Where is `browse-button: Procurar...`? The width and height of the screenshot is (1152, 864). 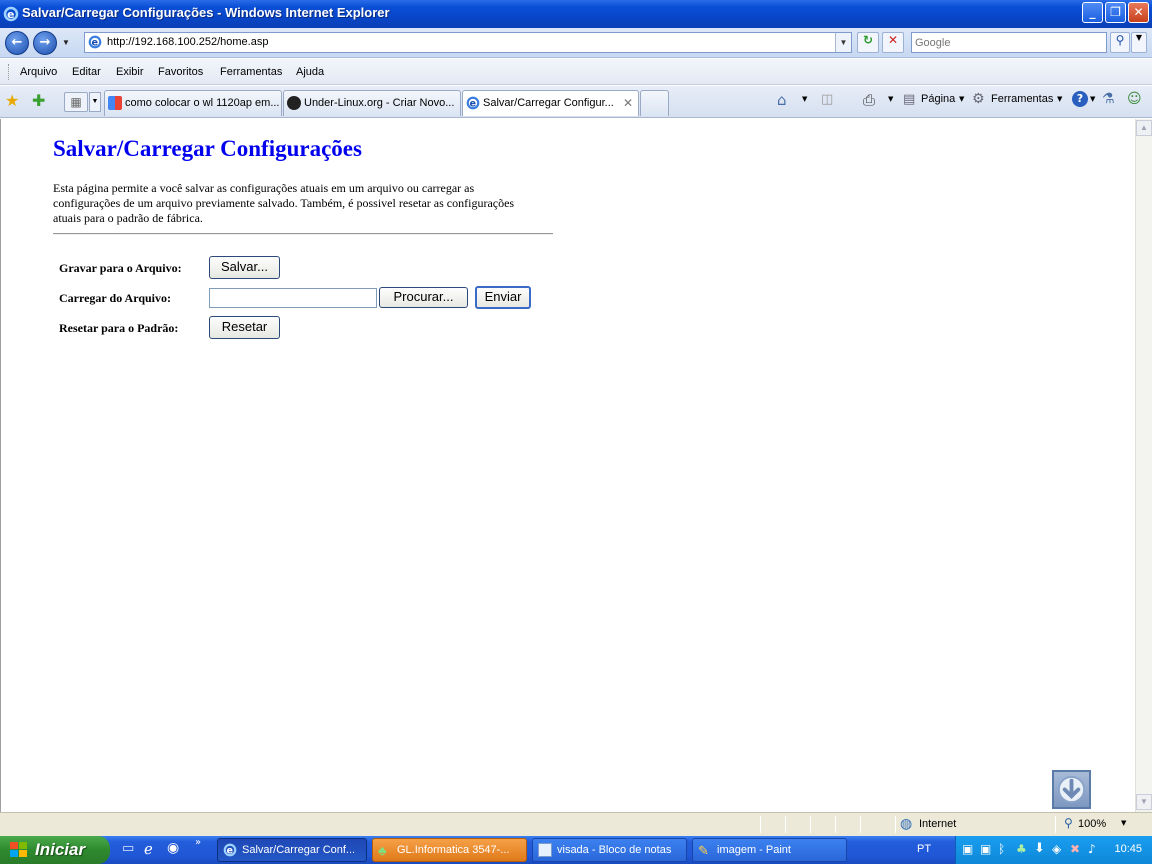 browse-button: Procurar... is located at coordinates (423, 297).